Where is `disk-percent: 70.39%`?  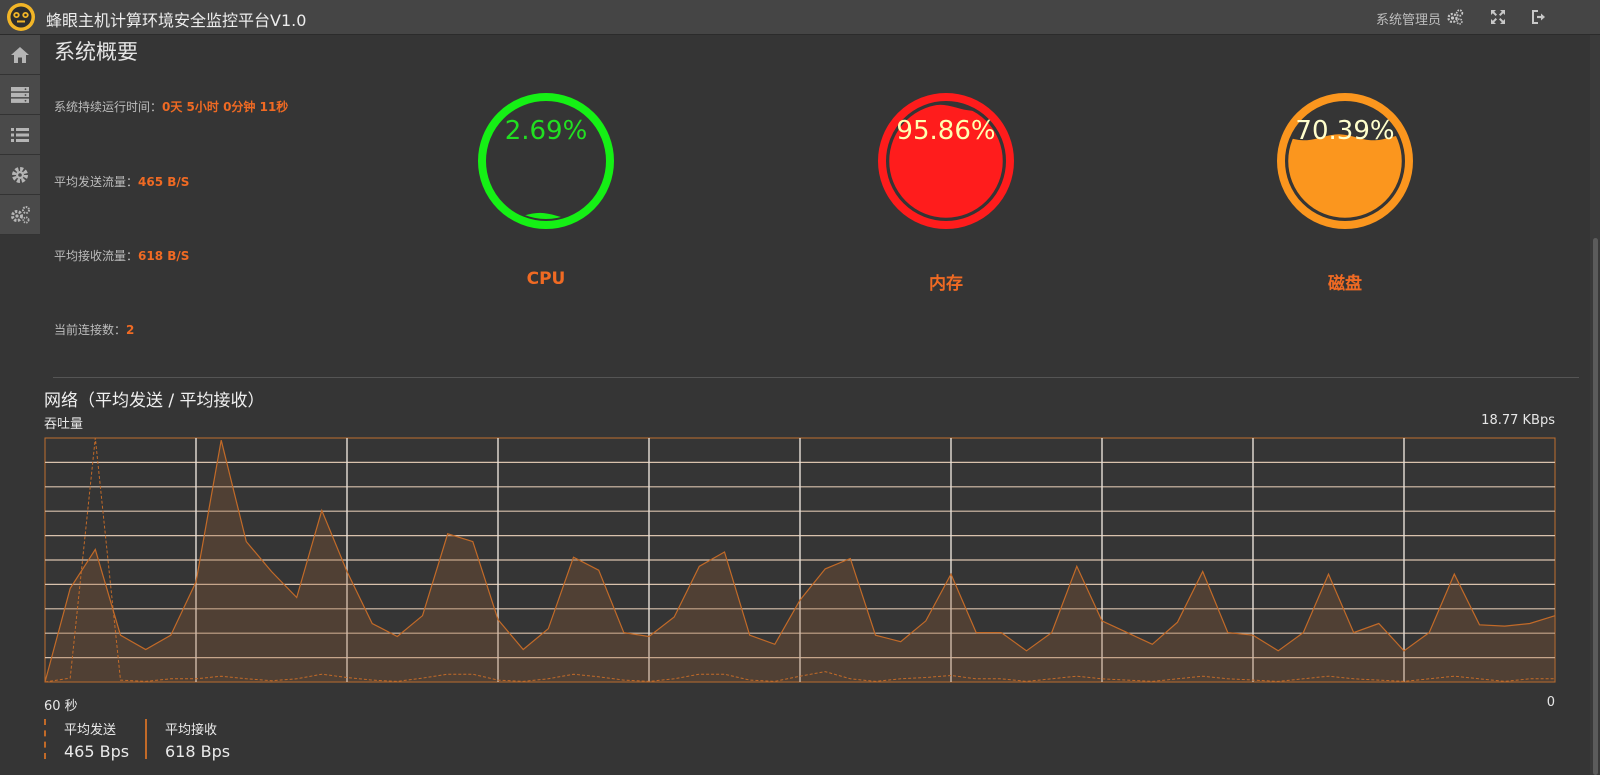 disk-percent: 70.39% is located at coordinates (1345, 131).